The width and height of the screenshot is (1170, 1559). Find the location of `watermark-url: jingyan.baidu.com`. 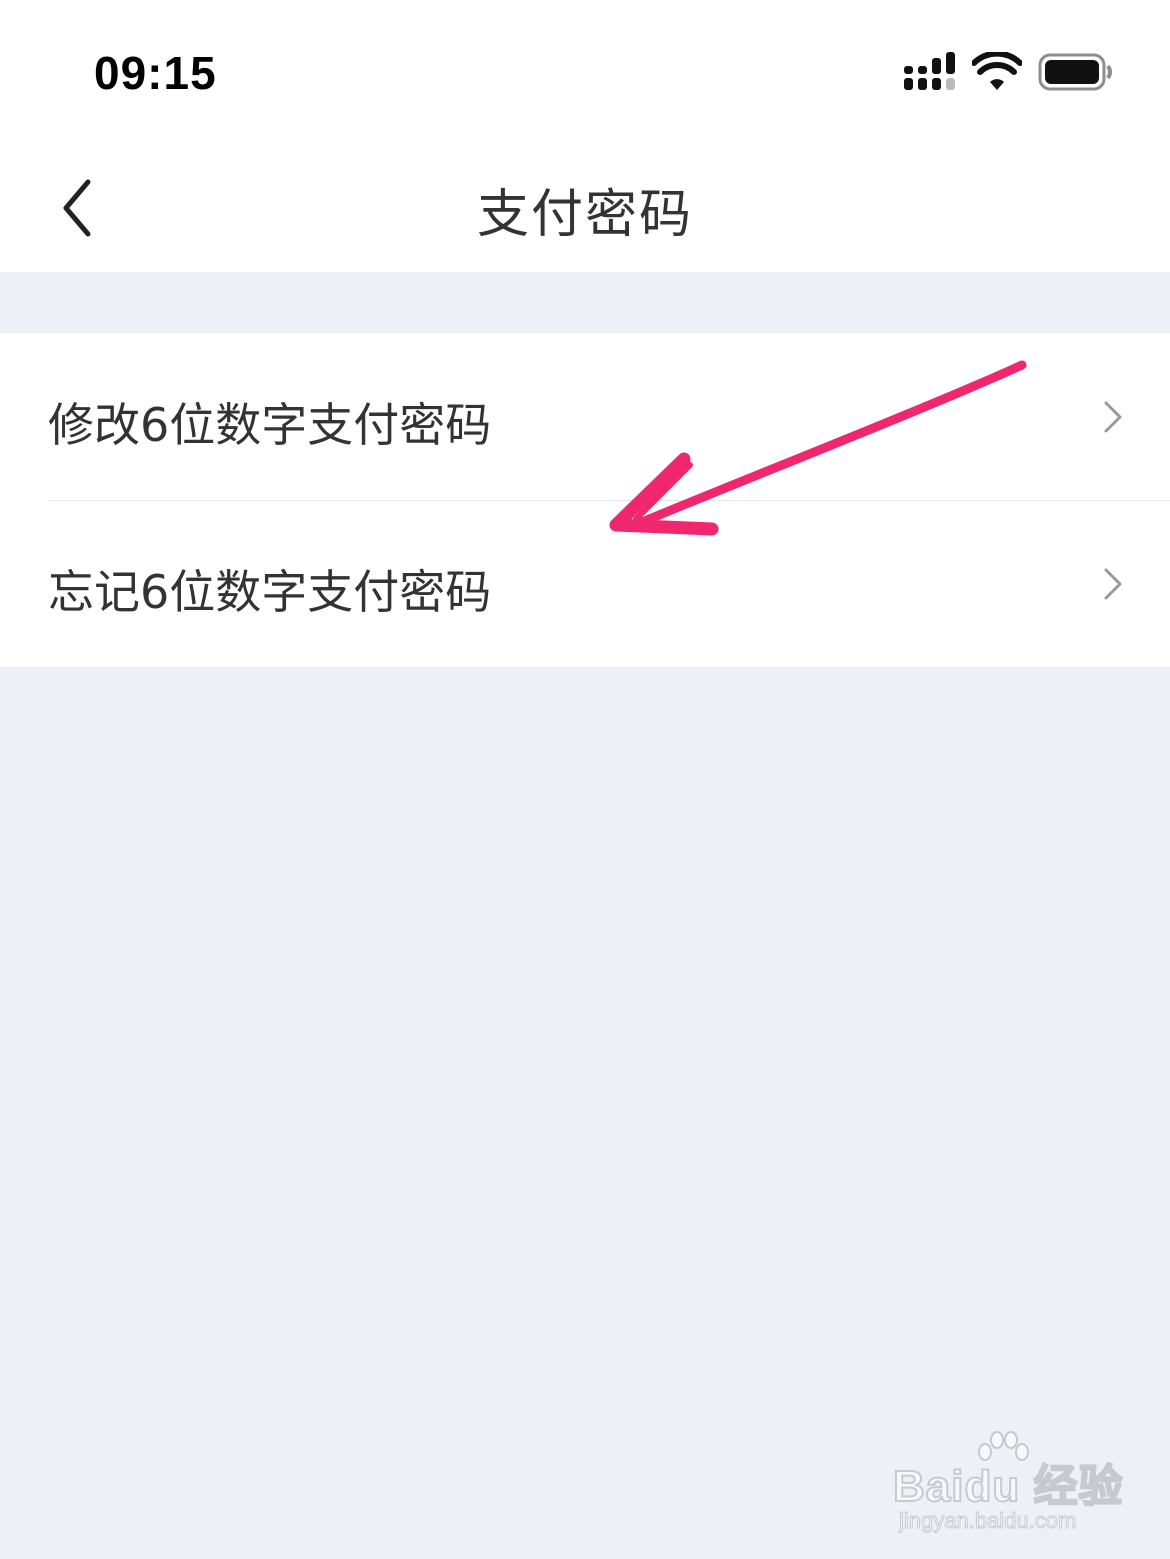

watermark-url: jingyan.baidu.com is located at coordinates (987, 1521).